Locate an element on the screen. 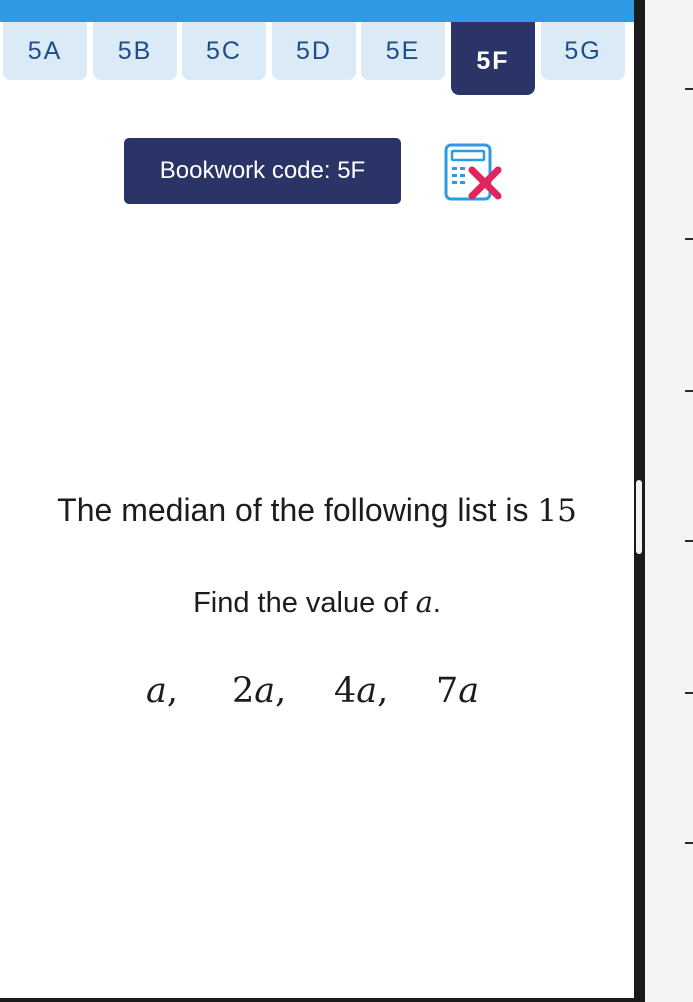 The width and height of the screenshot is (693, 1002). term-a: a, is located at coordinates (162, 691).